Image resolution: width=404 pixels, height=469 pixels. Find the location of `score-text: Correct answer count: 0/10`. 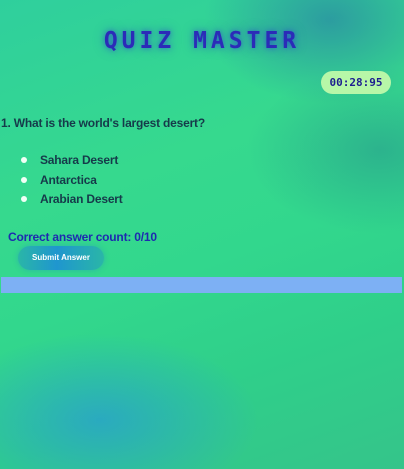

score-text: Correct answer count: 0/10 is located at coordinates (82, 237).